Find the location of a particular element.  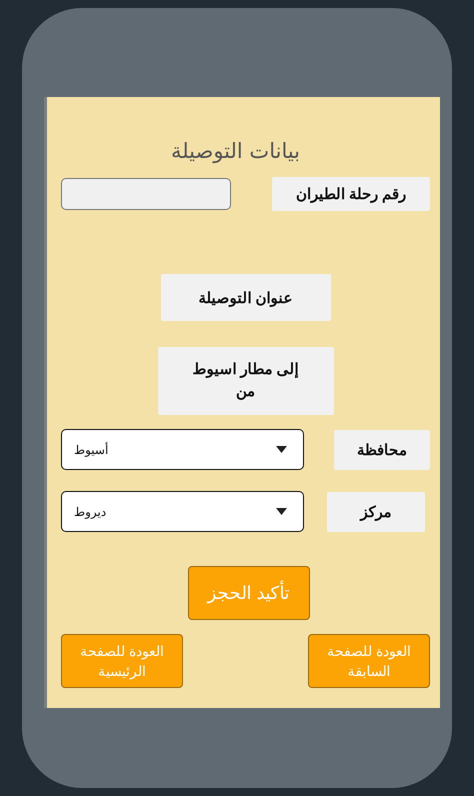

back-button: العودة للصفحة السابقة is located at coordinates (369, 661).